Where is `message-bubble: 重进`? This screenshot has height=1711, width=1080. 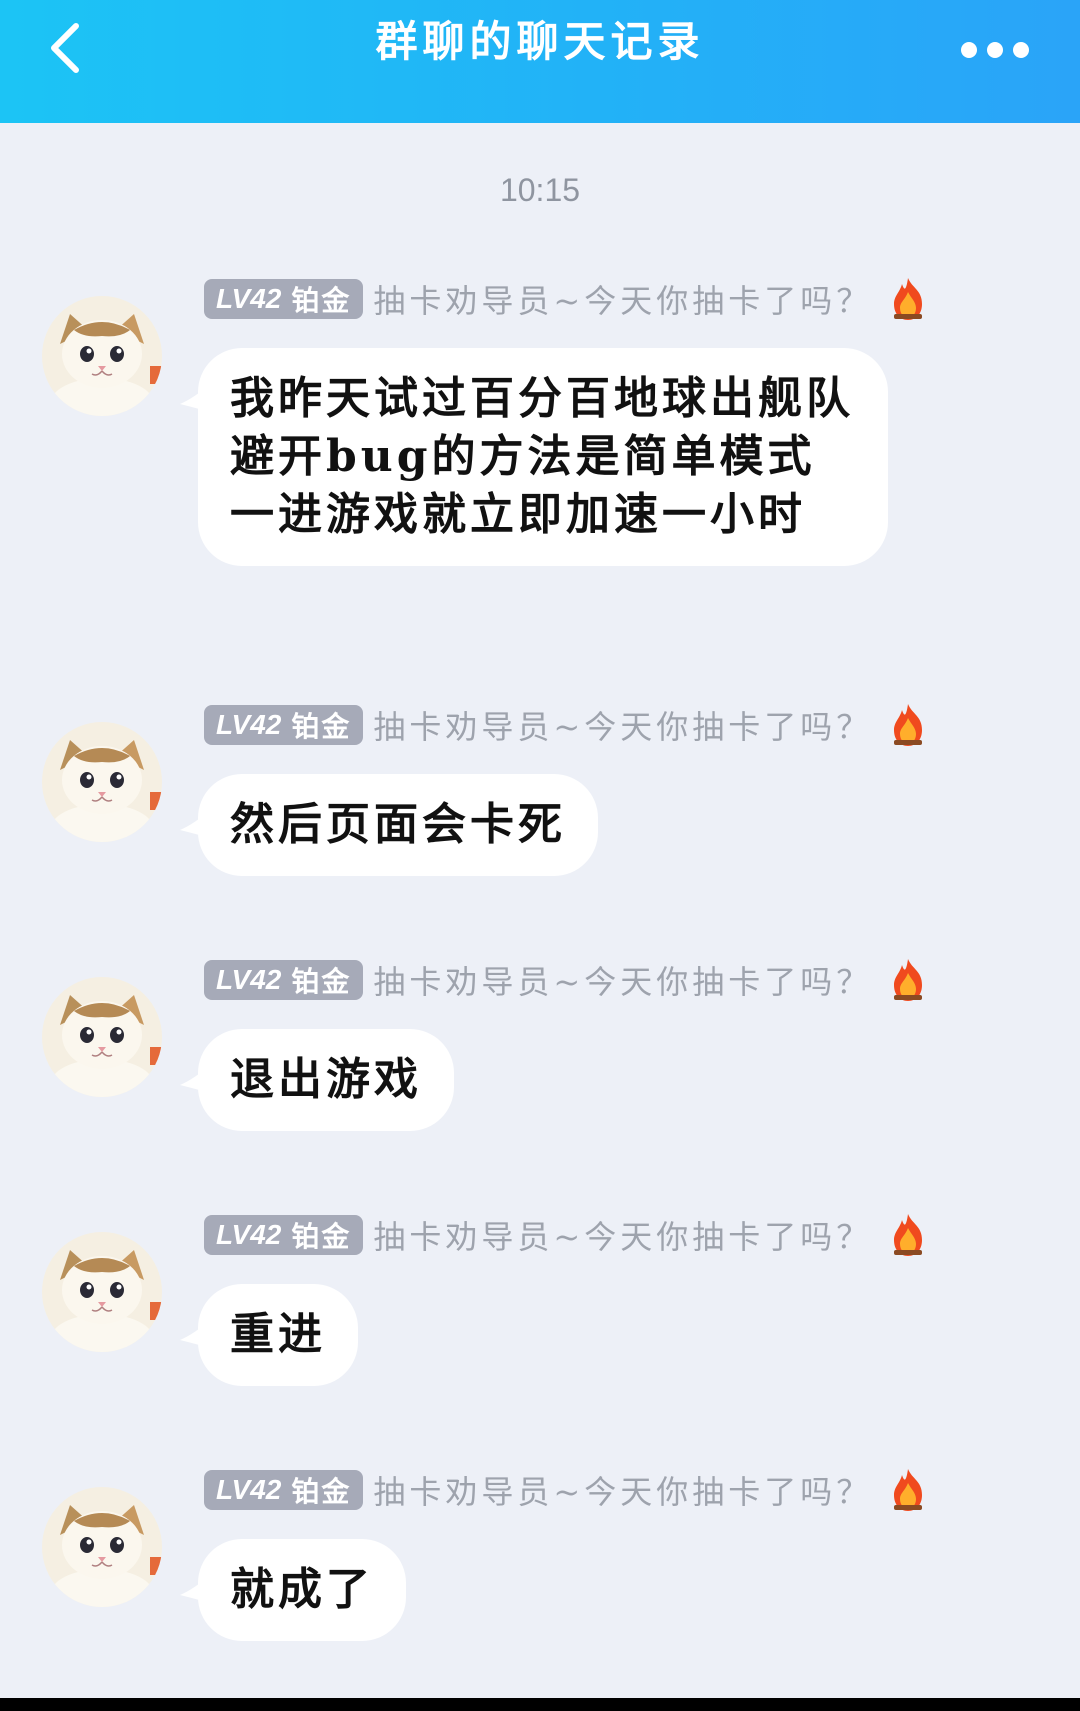
message-bubble: 重进 is located at coordinates (278, 1335).